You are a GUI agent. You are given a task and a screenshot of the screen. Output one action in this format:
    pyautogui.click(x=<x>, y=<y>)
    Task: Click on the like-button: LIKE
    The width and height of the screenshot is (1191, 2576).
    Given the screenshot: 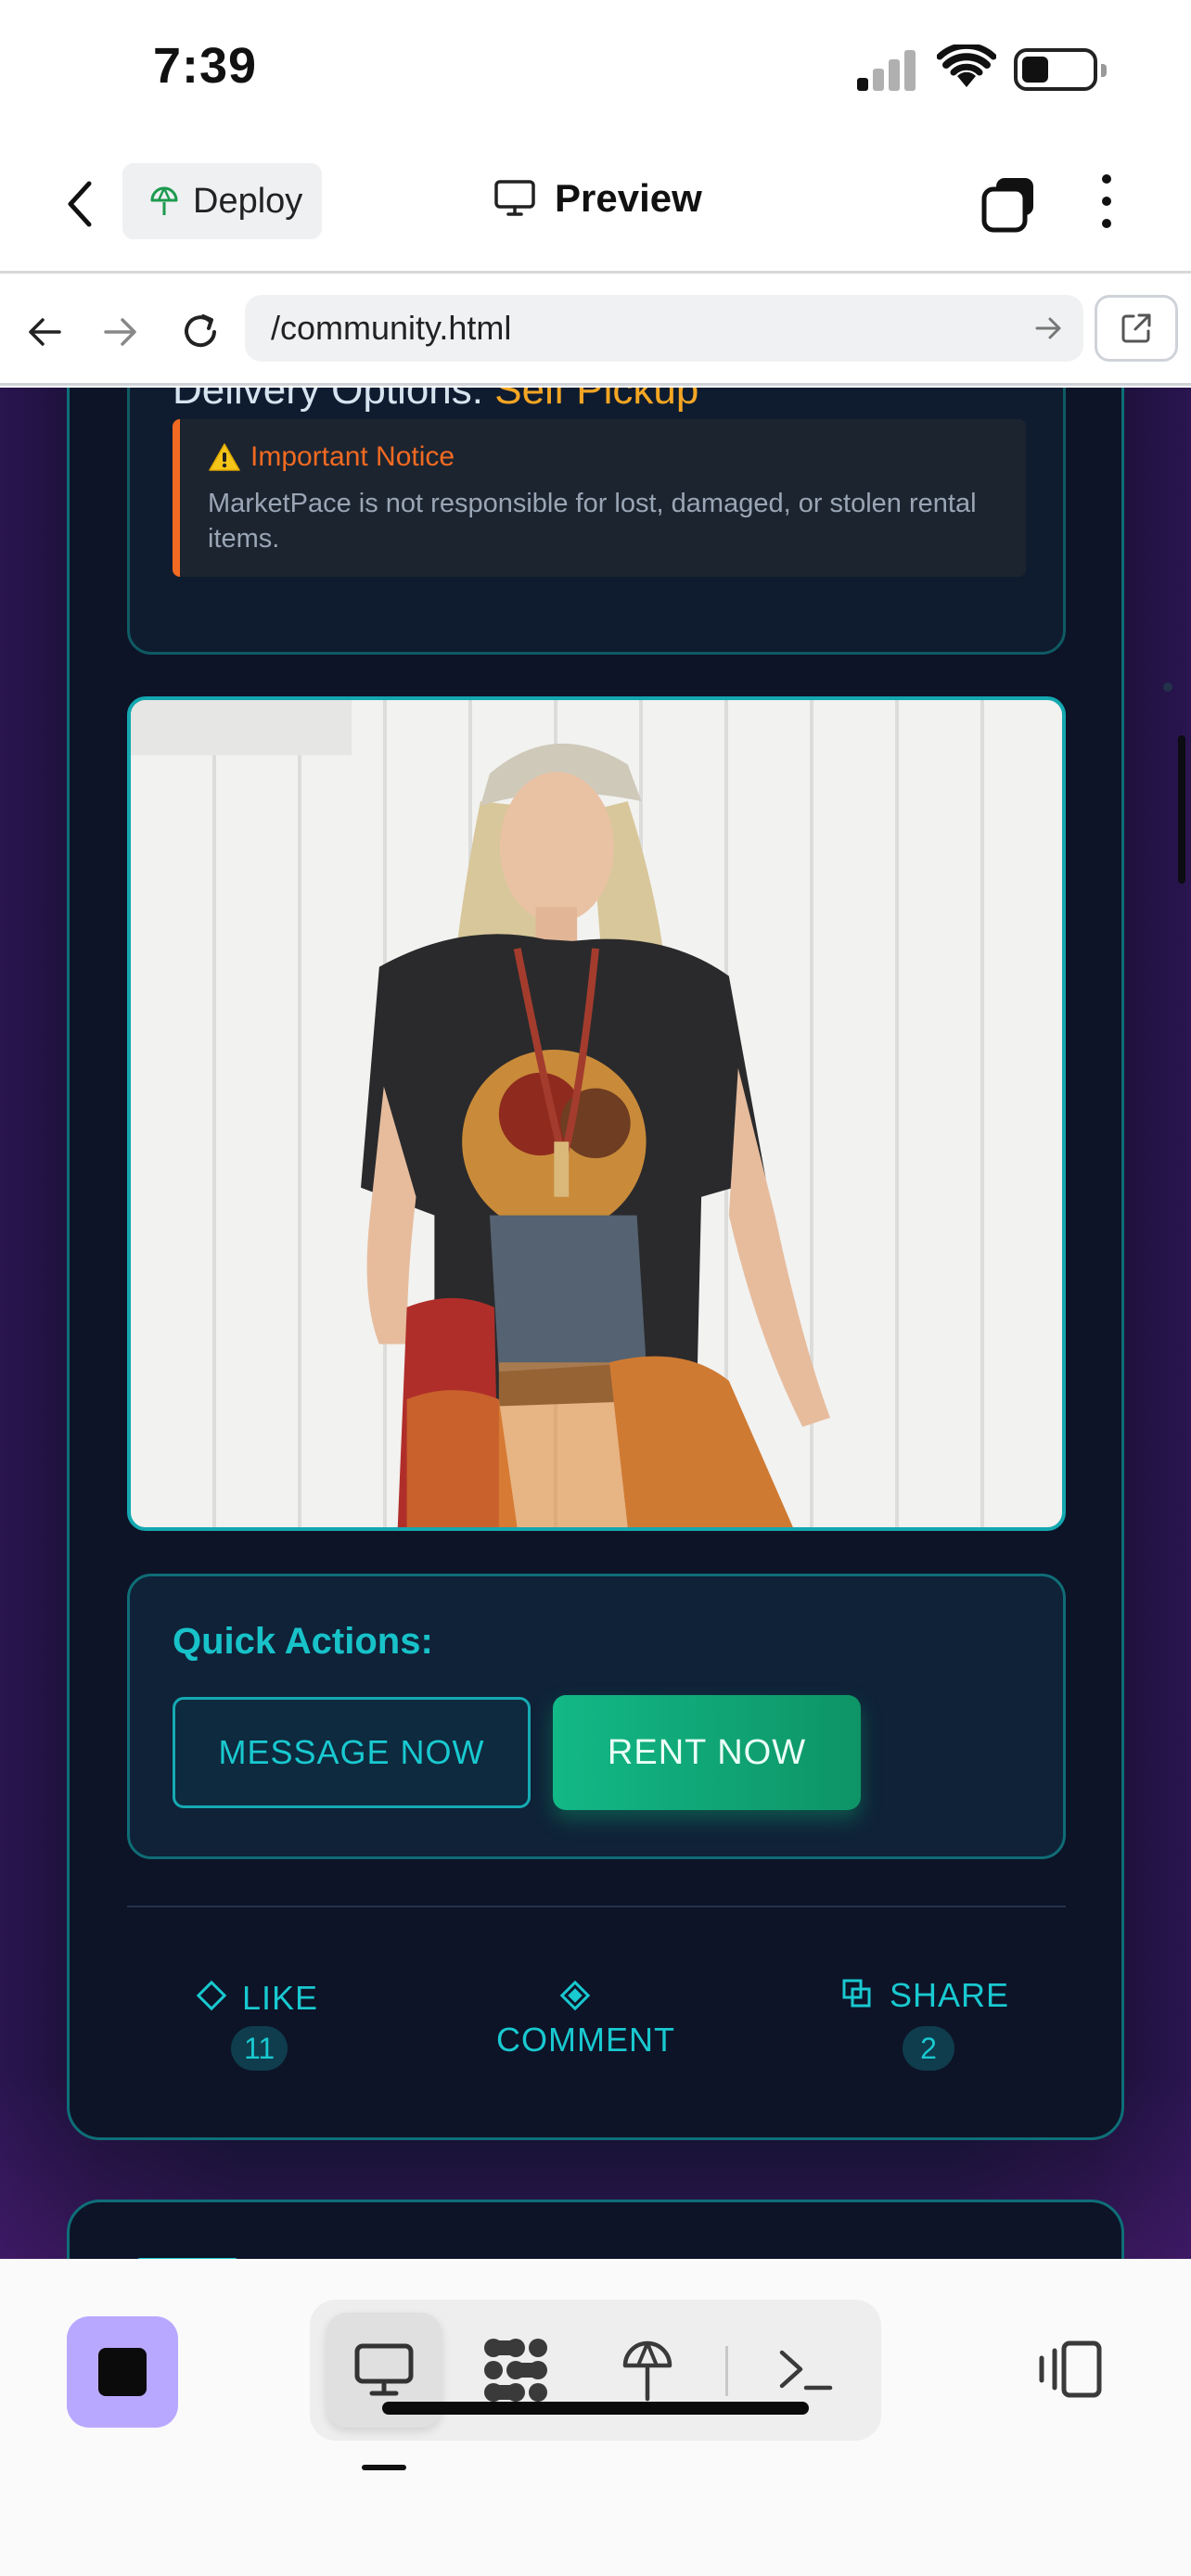 What is the action you would take?
    pyautogui.click(x=256, y=1998)
    